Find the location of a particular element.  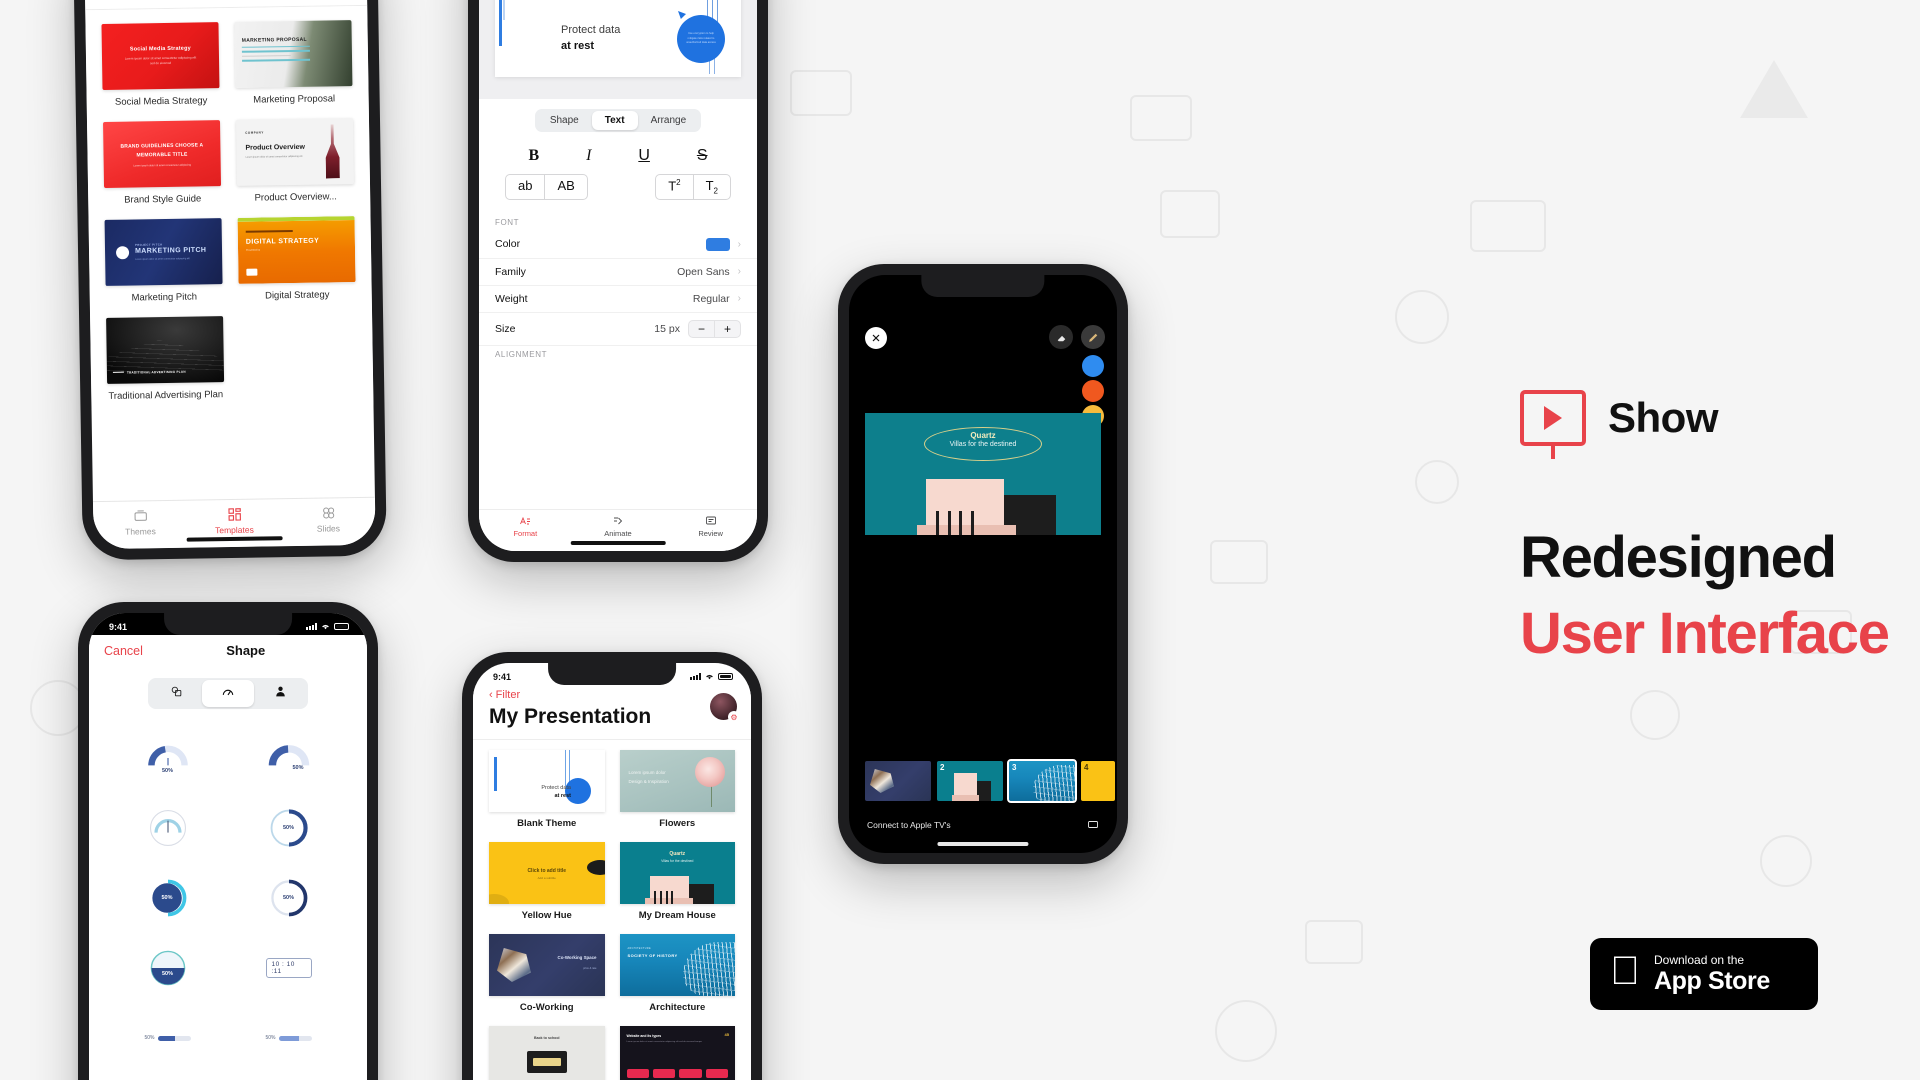

app-store-button:  Download on the App Store is located at coordinates (1704, 974).